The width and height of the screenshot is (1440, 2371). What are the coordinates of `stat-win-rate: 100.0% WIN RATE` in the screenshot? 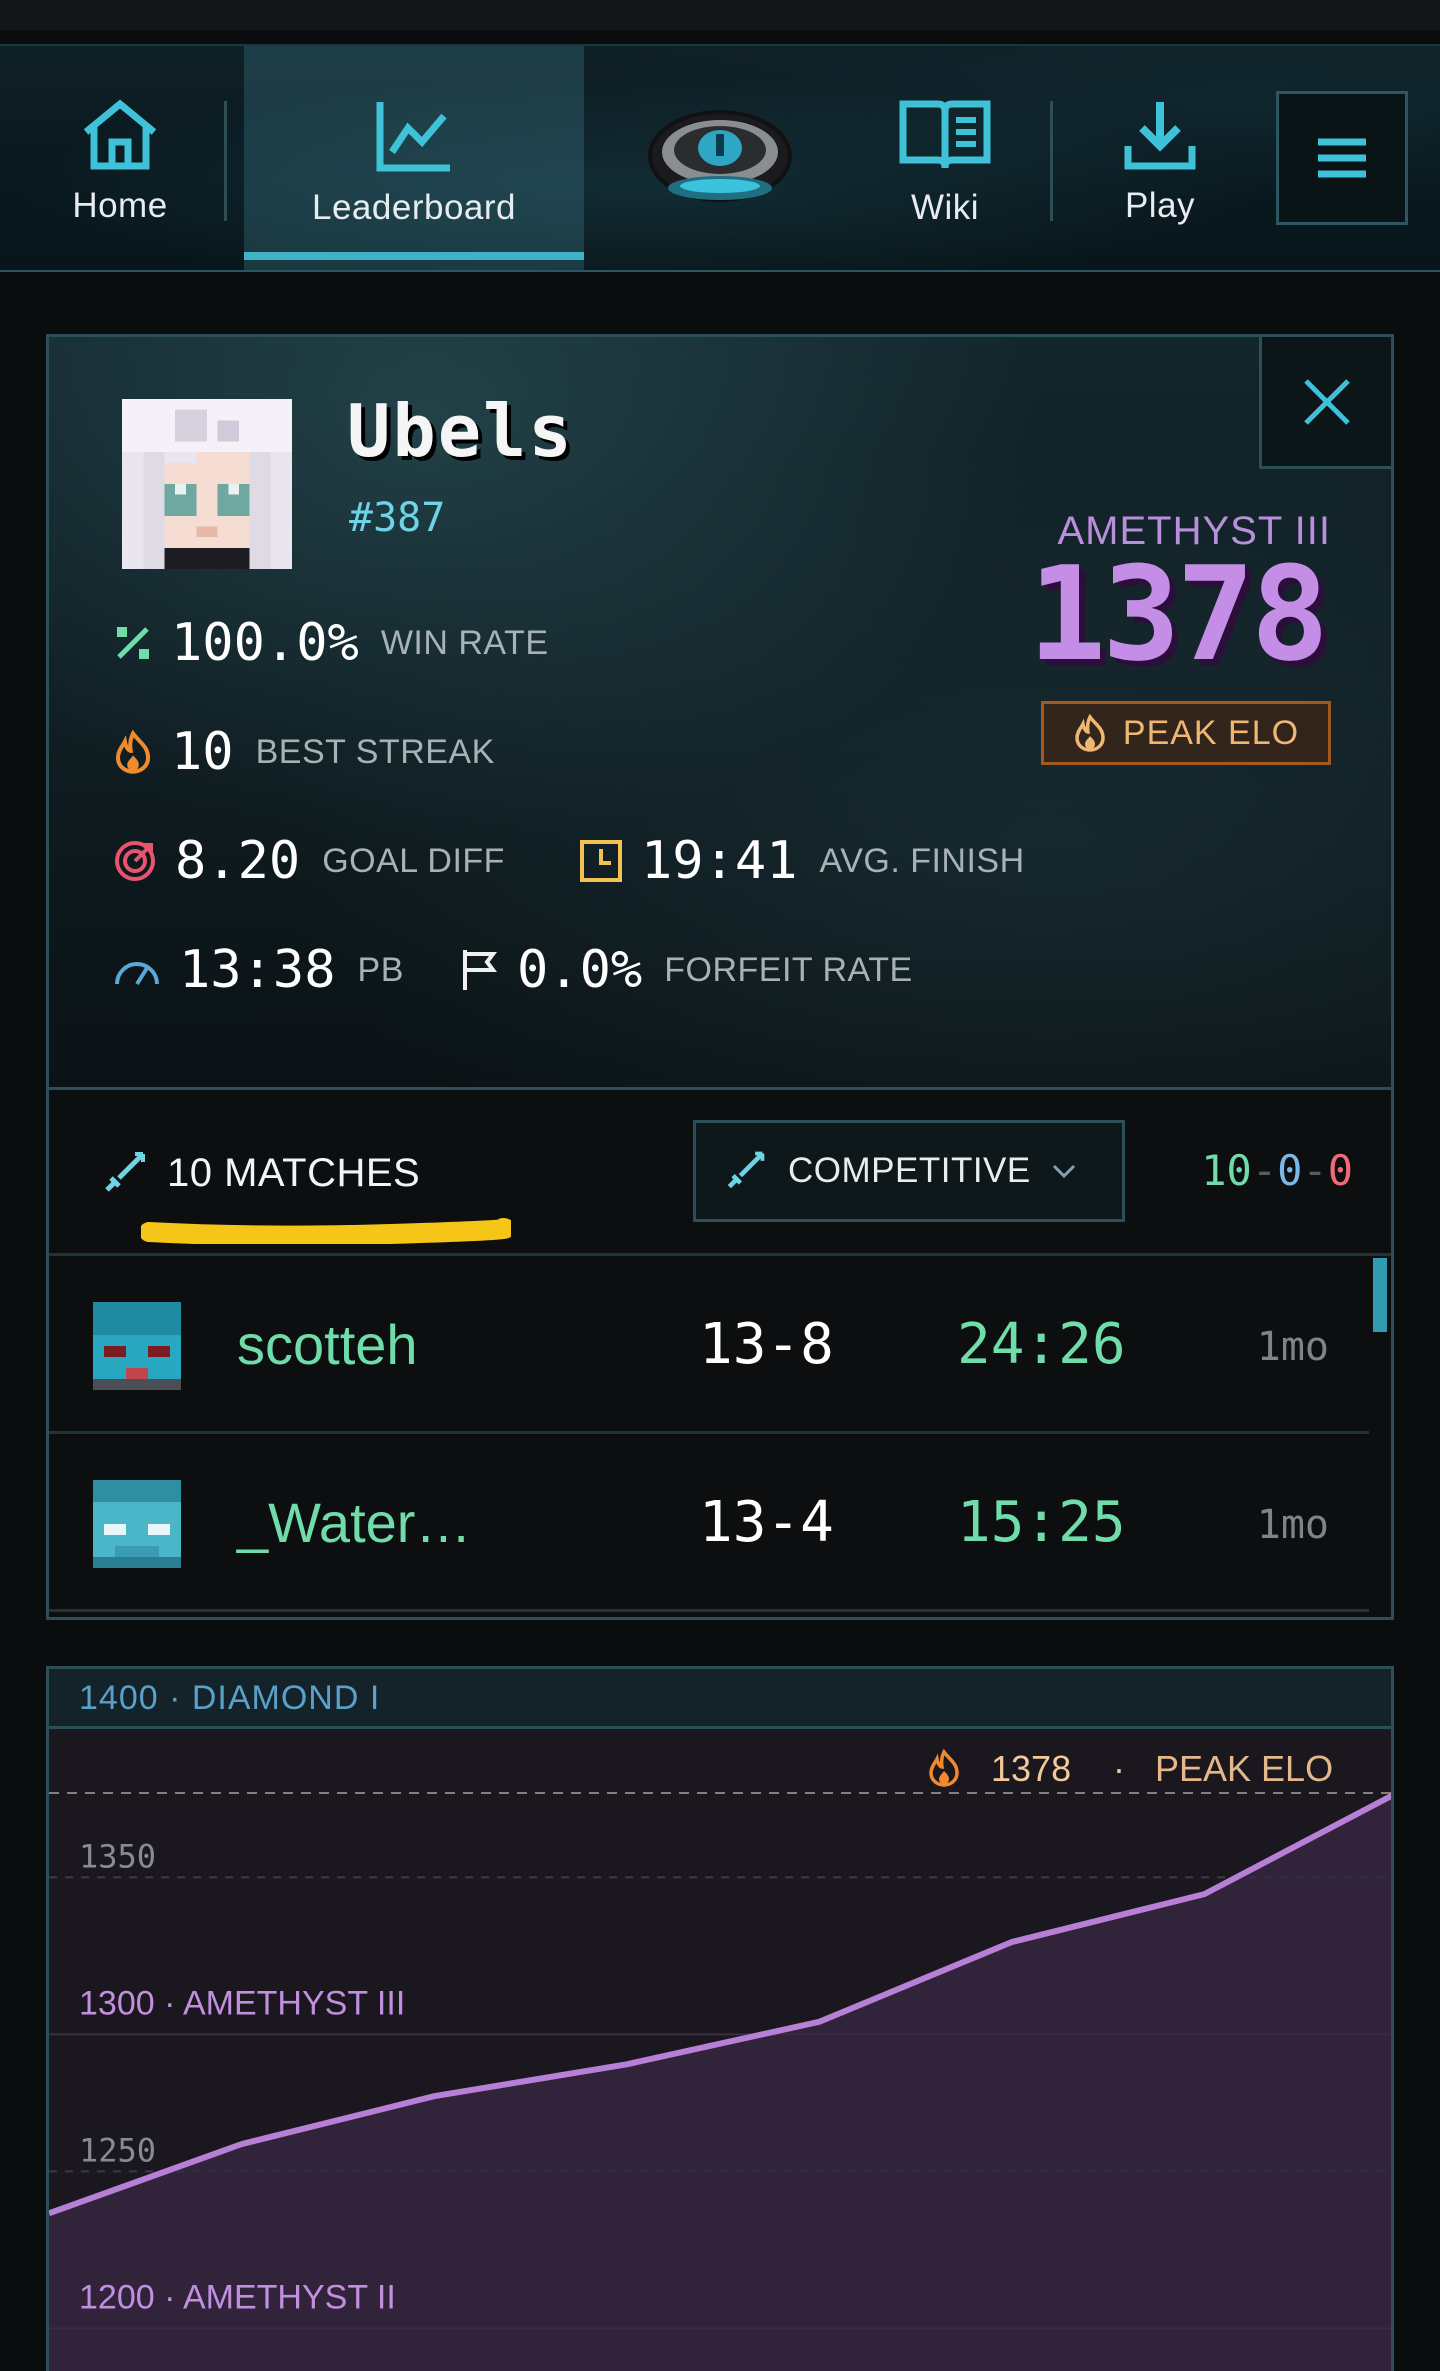 It's located at (331, 643).